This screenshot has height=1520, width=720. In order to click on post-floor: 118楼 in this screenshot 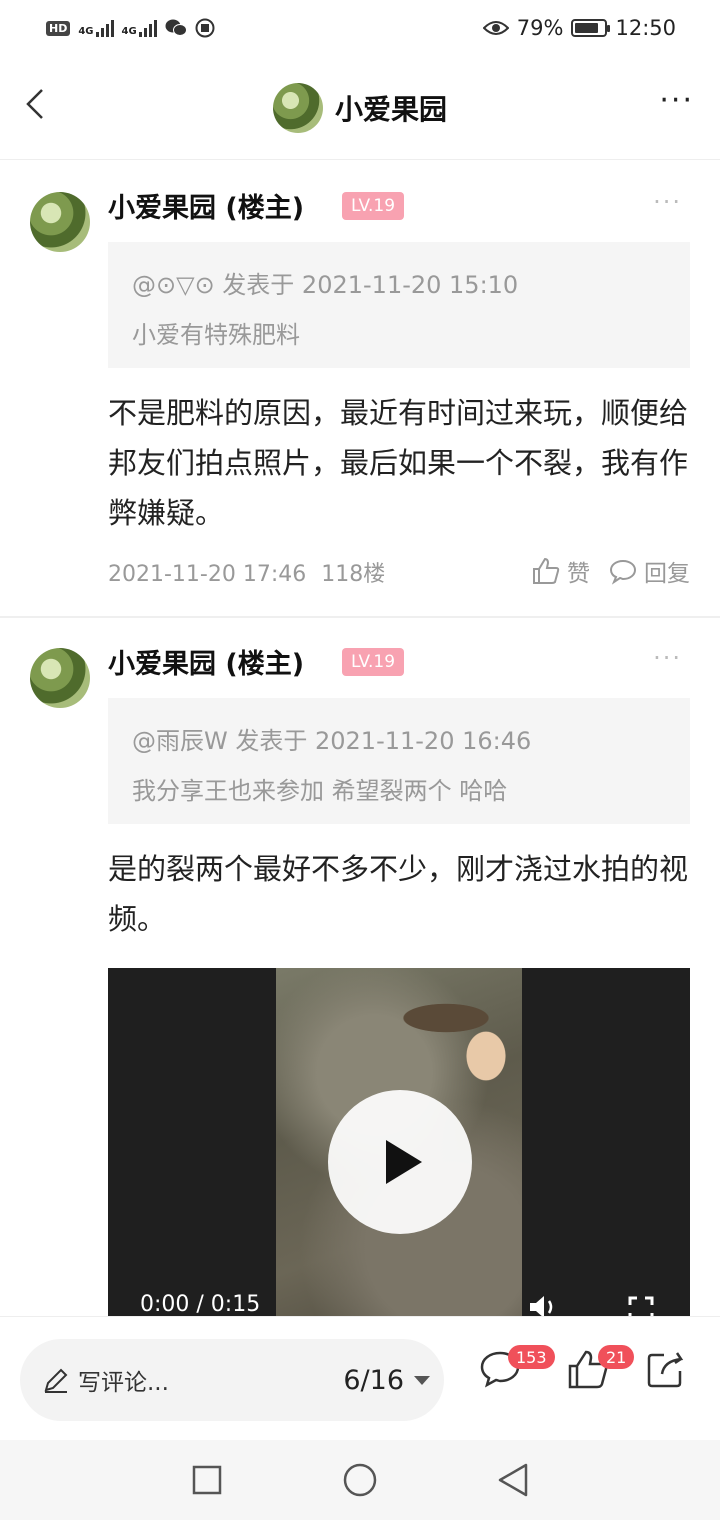, I will do `click(353, 574)`.